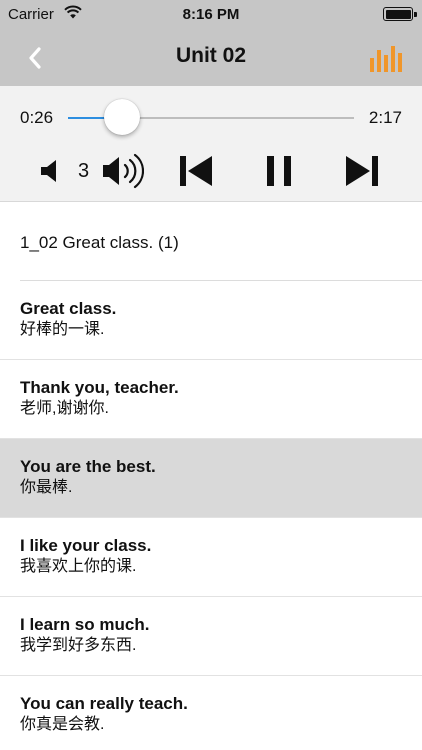  Describe the element at coordinates (221, 241) in the screenshot. I see `lesson-header: 1_02 Great class. (1)` at that location.